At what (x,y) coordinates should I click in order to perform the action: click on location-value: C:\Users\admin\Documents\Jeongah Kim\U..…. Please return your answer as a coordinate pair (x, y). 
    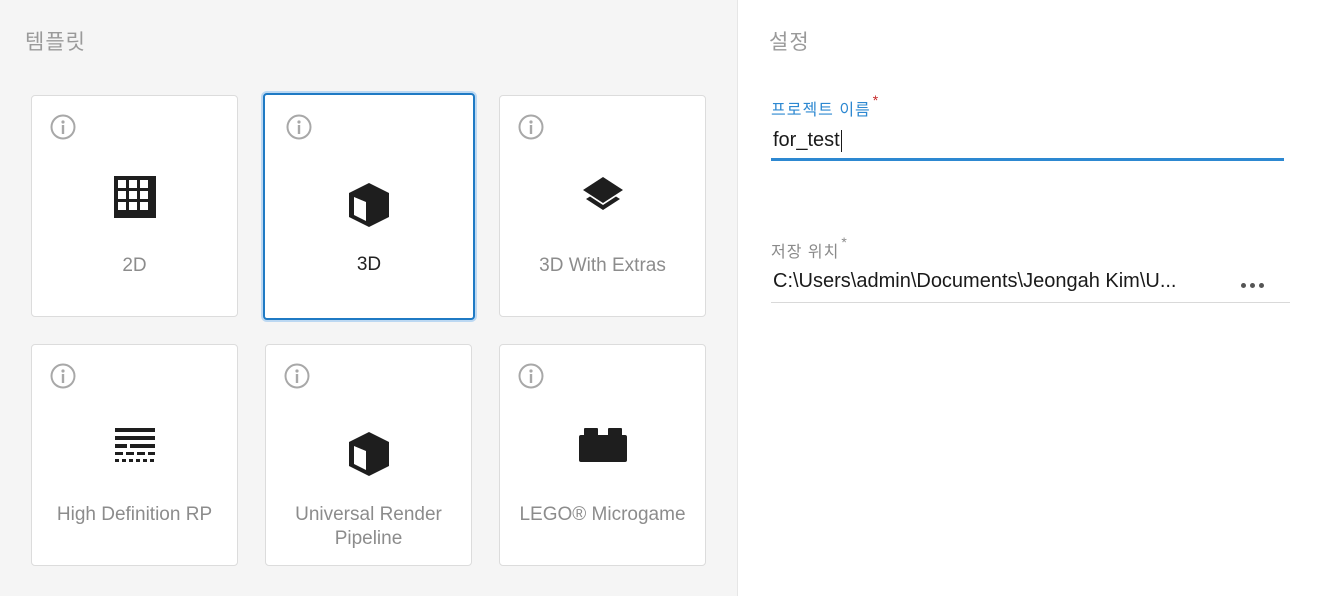
    Looking at the image, I should click on (975, 281).